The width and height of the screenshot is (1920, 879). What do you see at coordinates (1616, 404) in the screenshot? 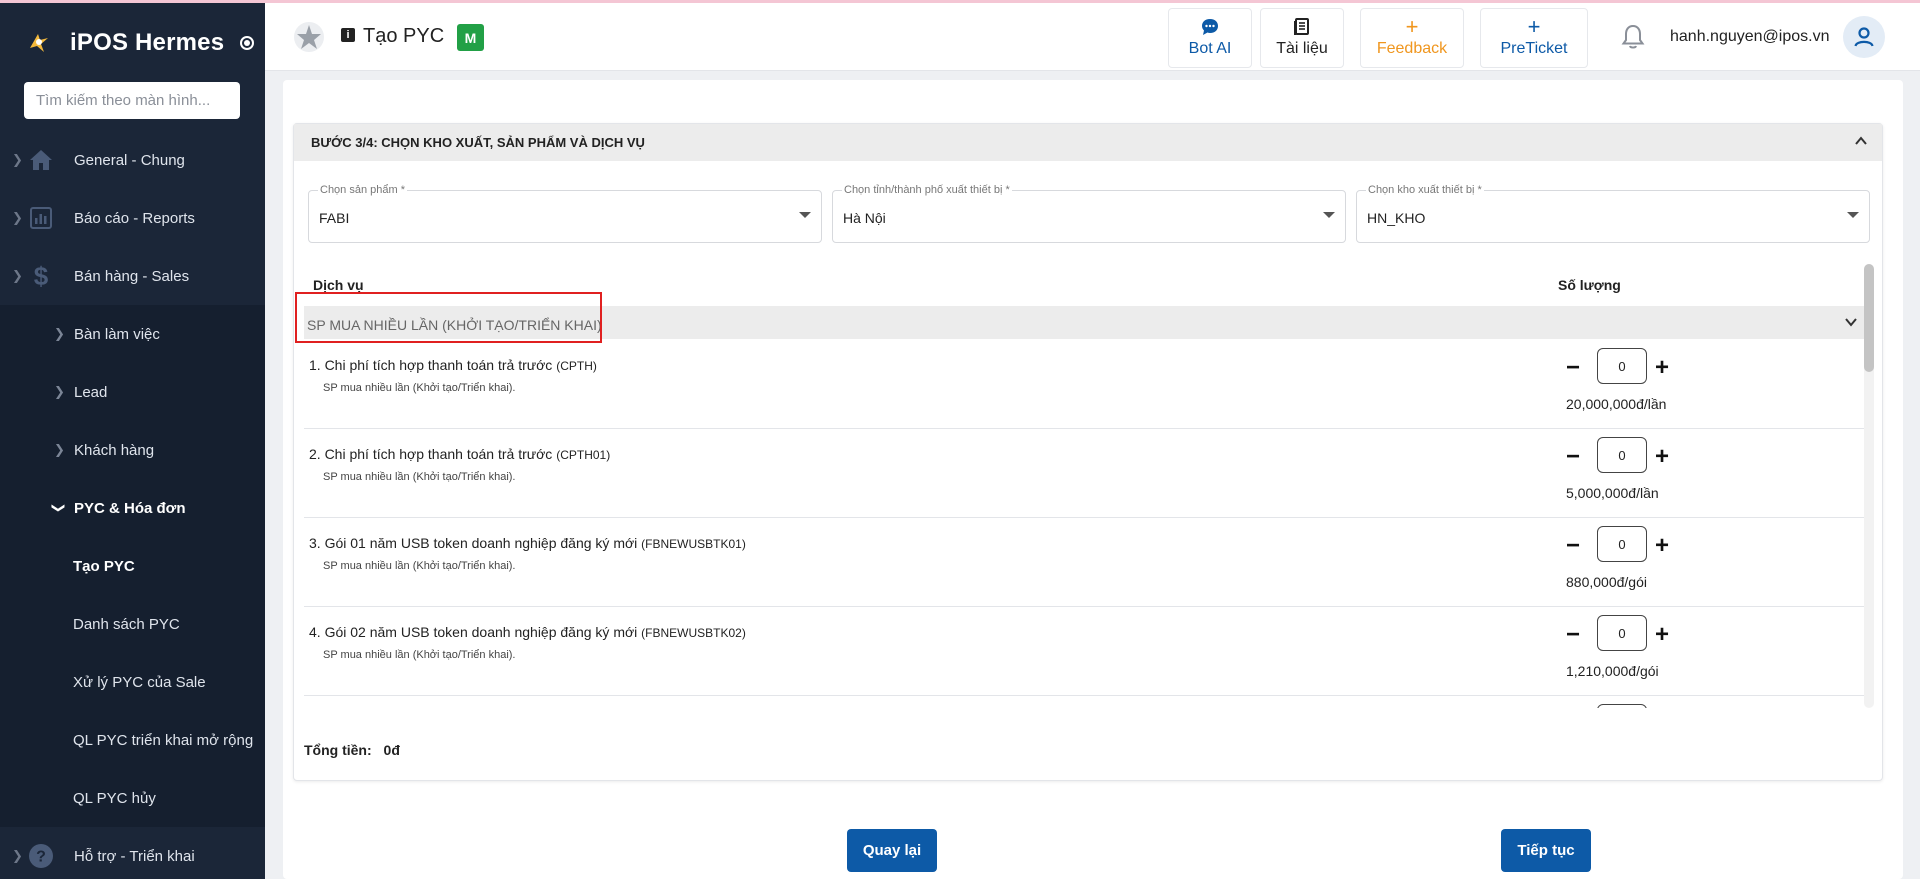
I see `item-price: 20,000,000đ/lần` at bounding box center [1616, 404].